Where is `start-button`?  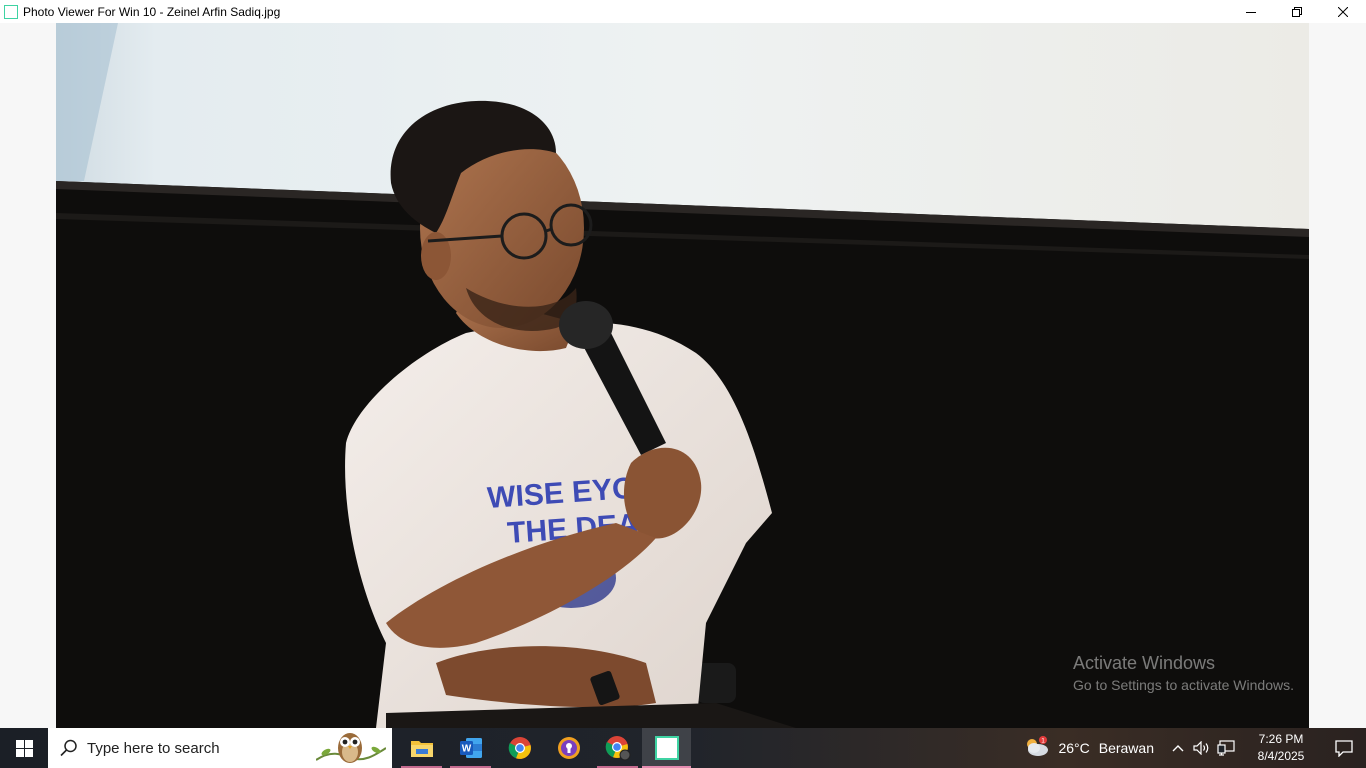 start-button is located at coordinates (24, 748).